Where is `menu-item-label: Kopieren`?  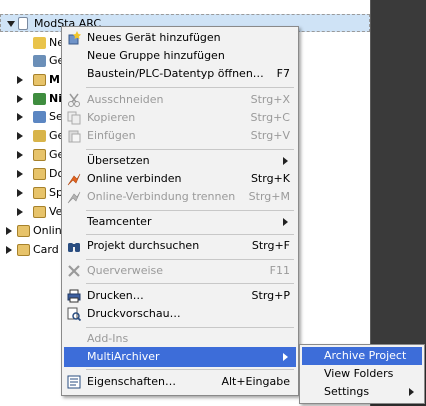
menu-item-label: Kopieren is located at coordinates (111, 117).